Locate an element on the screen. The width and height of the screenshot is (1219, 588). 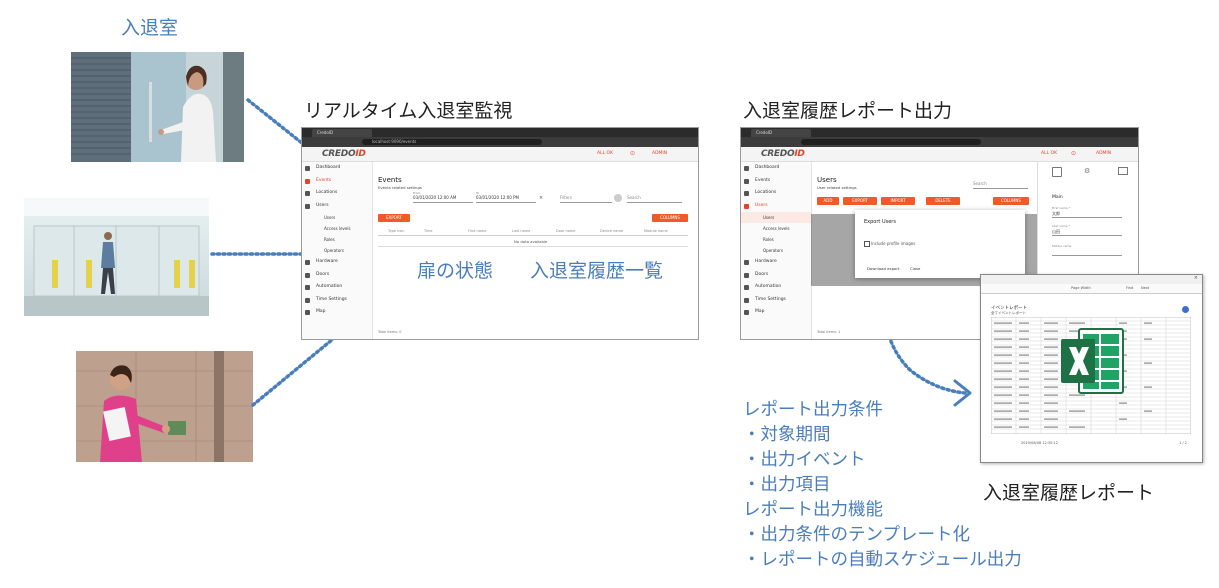
settings-tab-icon: ⚙ is located at coordinates (1087, 171).